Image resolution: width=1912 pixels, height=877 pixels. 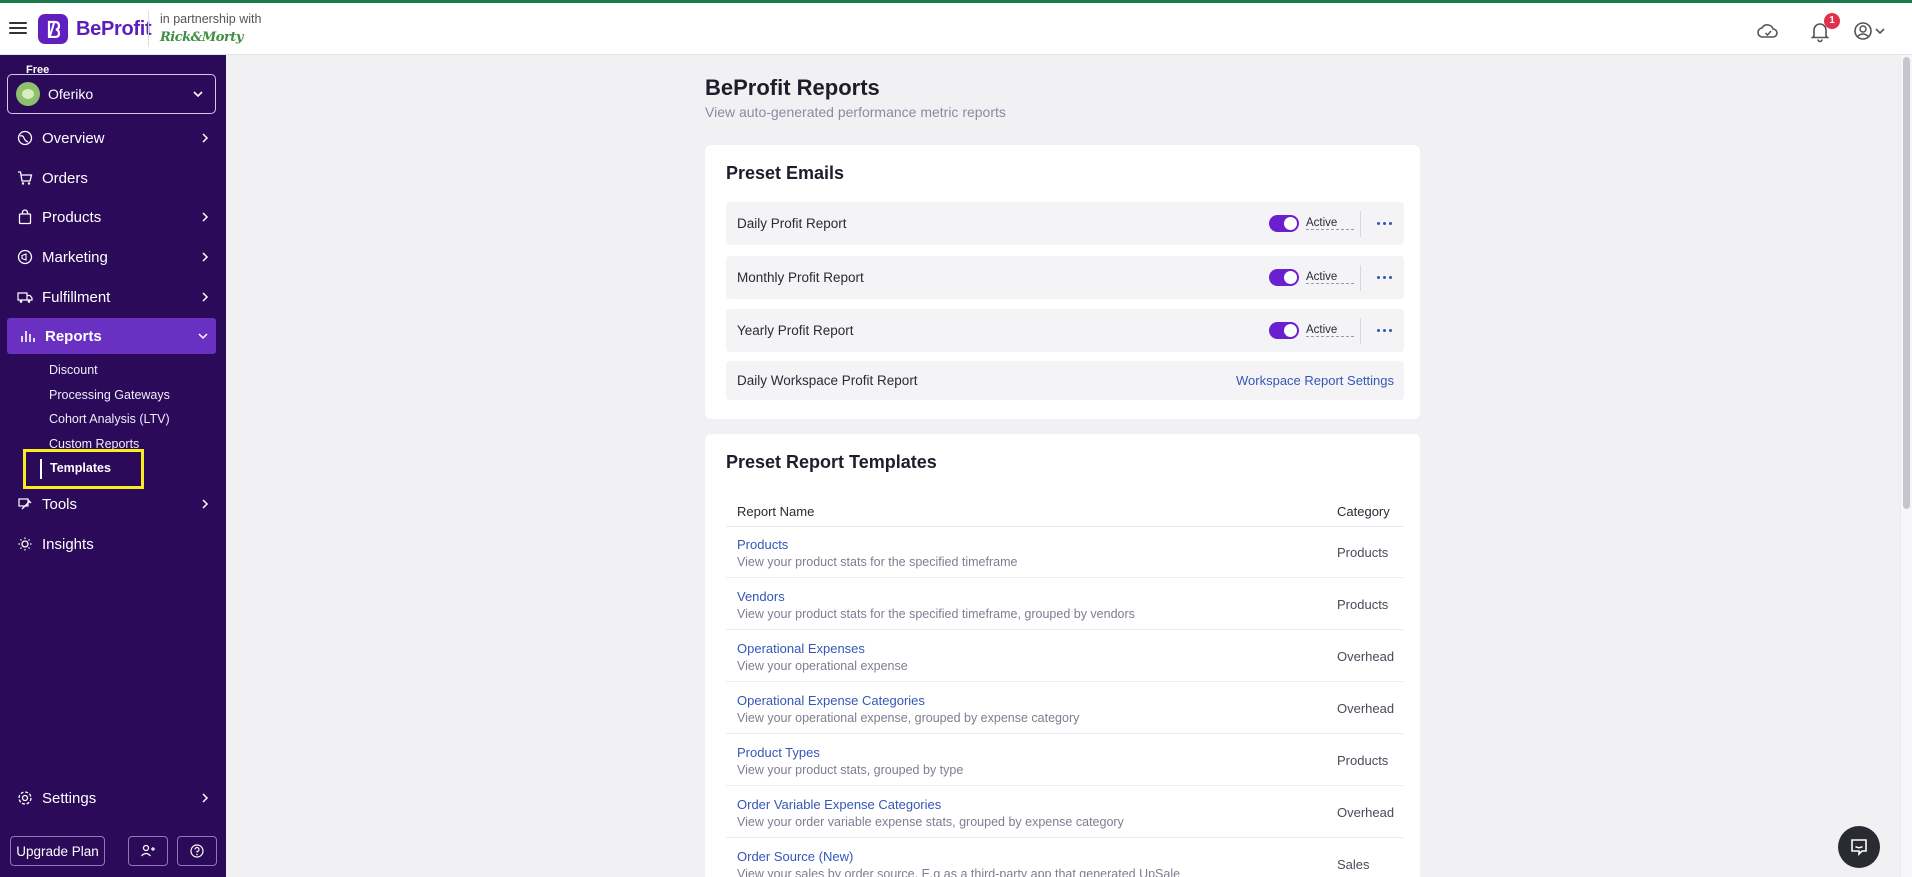 I want to click on nav-products: Products, so click(x=113, y=217).